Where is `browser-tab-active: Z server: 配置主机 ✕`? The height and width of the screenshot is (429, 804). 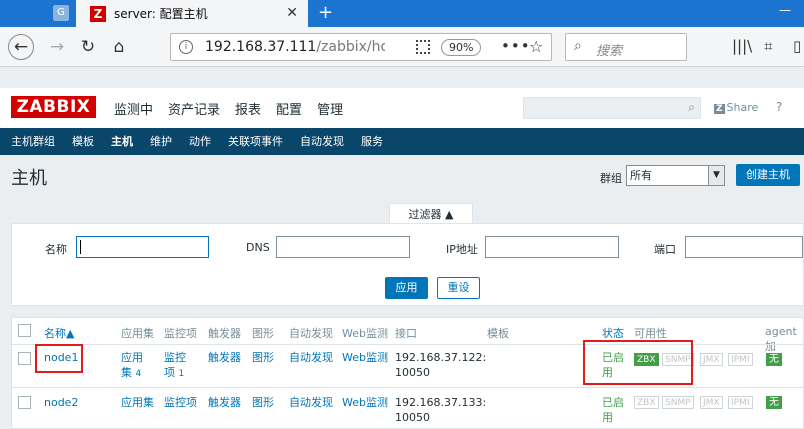 browser-tab-active: Z server: 配置主机 ✕ is located at coordinates (192, 13).